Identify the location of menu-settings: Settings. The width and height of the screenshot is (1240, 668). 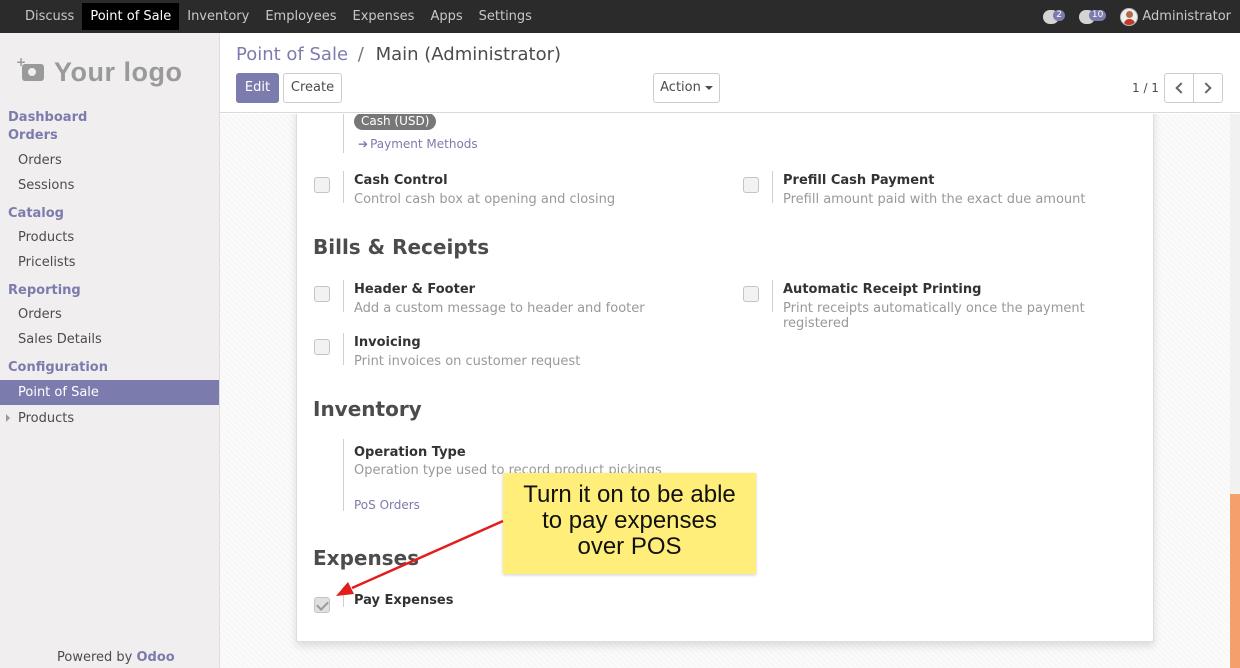
(505, 16).